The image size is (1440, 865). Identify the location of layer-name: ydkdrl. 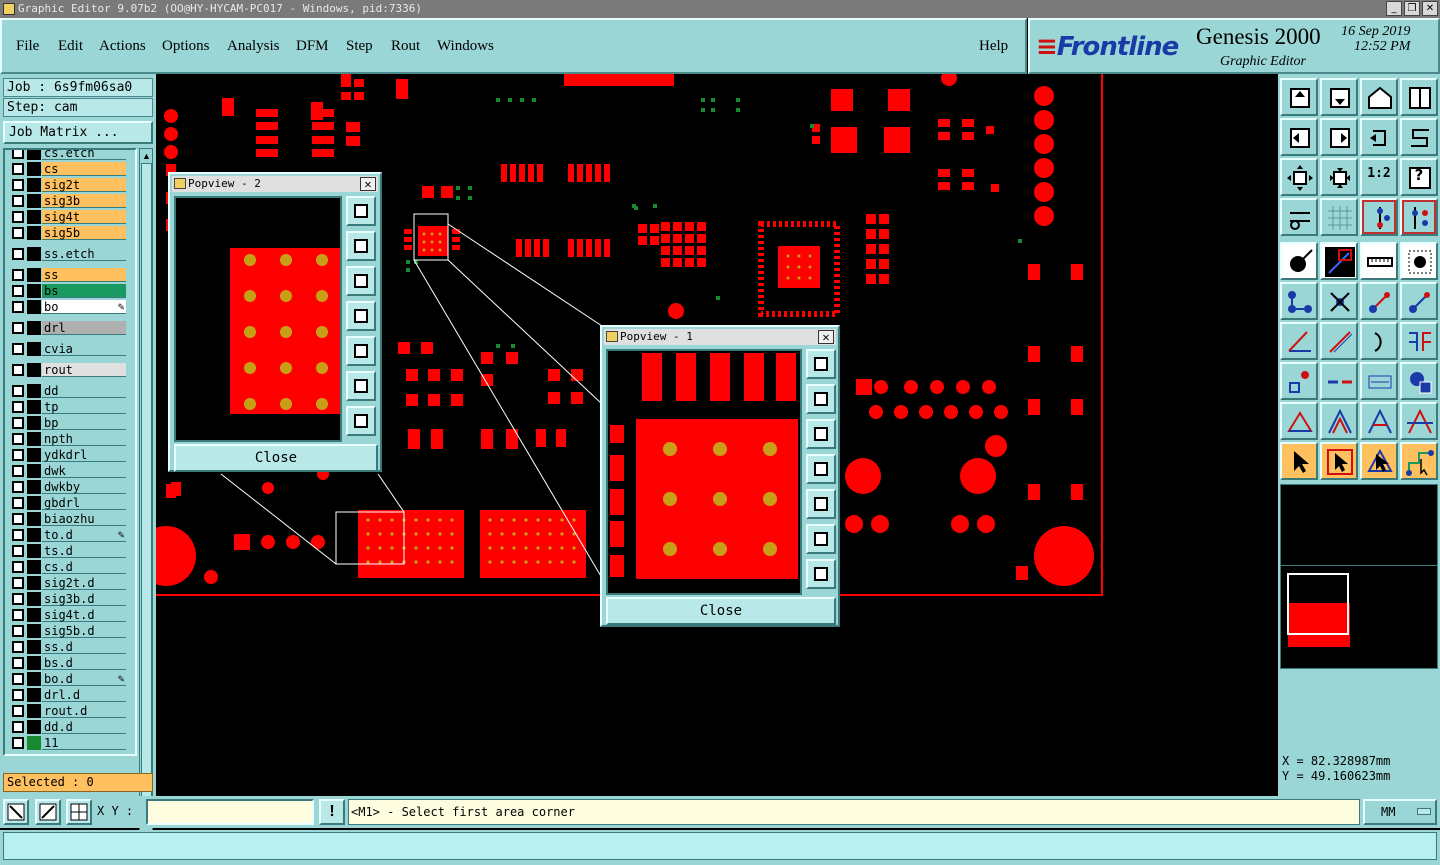
(84, 455).